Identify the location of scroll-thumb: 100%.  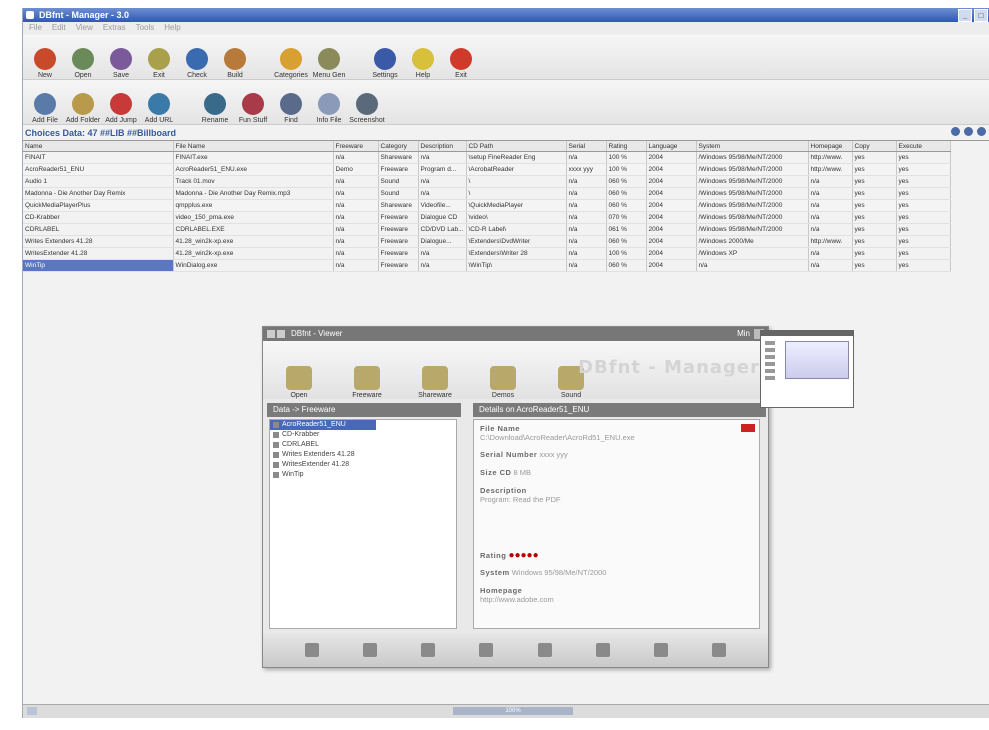
(513, 711).